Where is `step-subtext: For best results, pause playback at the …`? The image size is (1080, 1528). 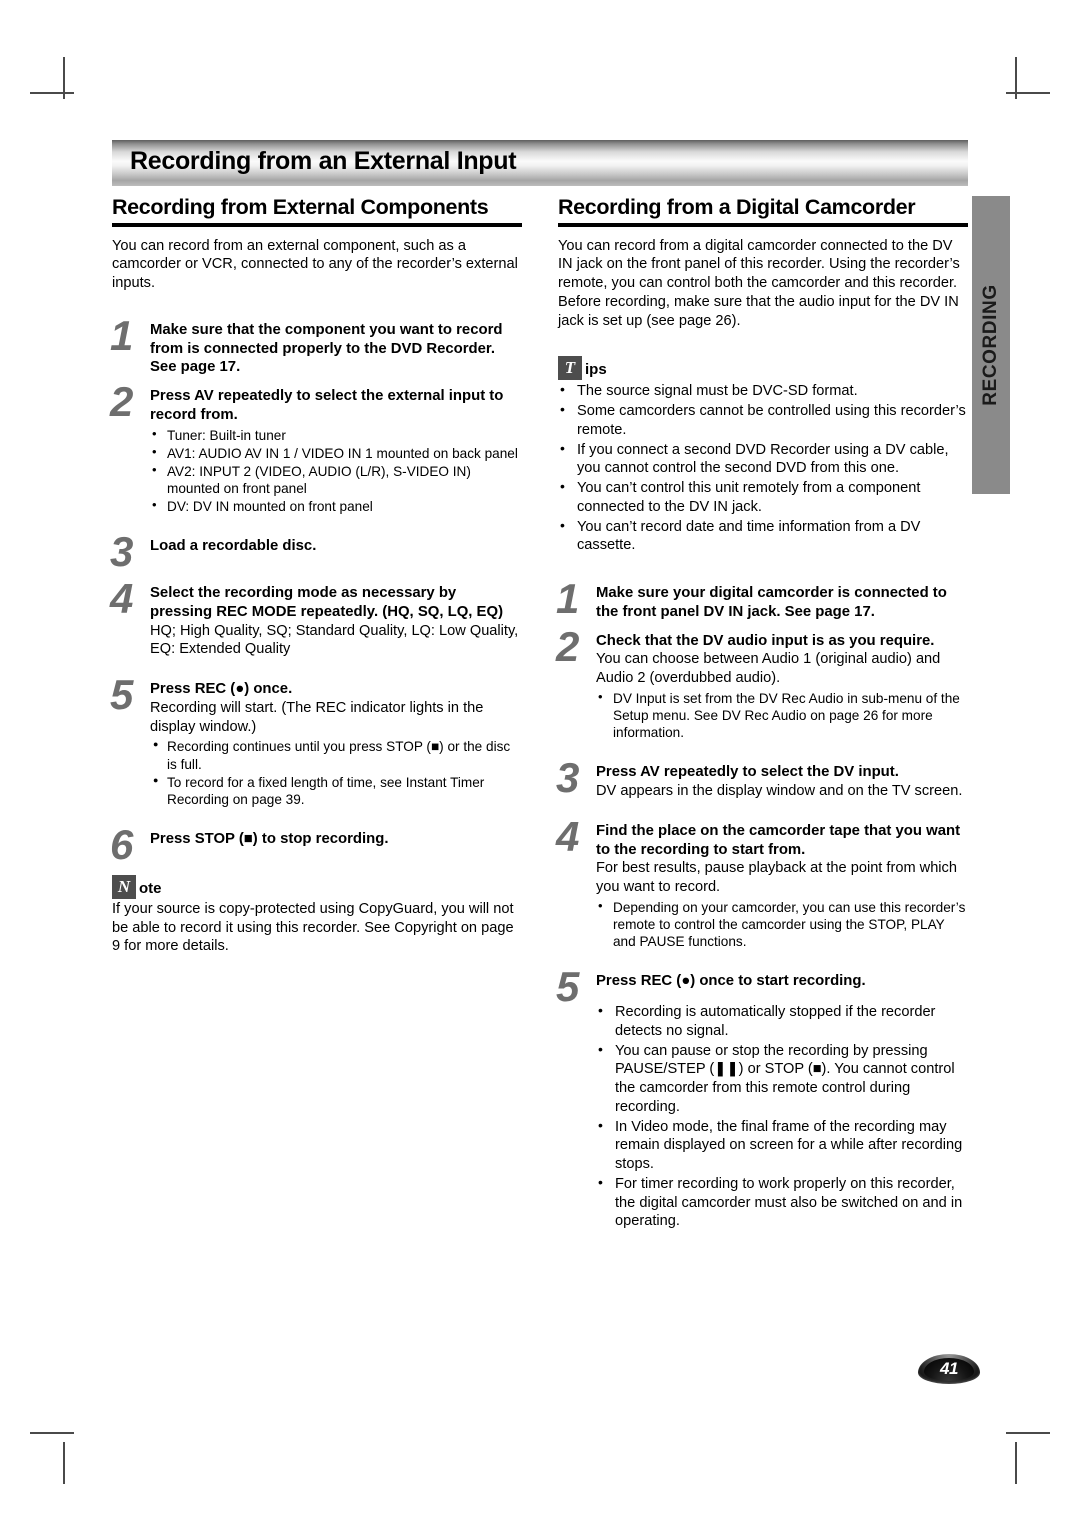 step-subtext: For best results, pause playback at the … is located at coordinates (776, 878).